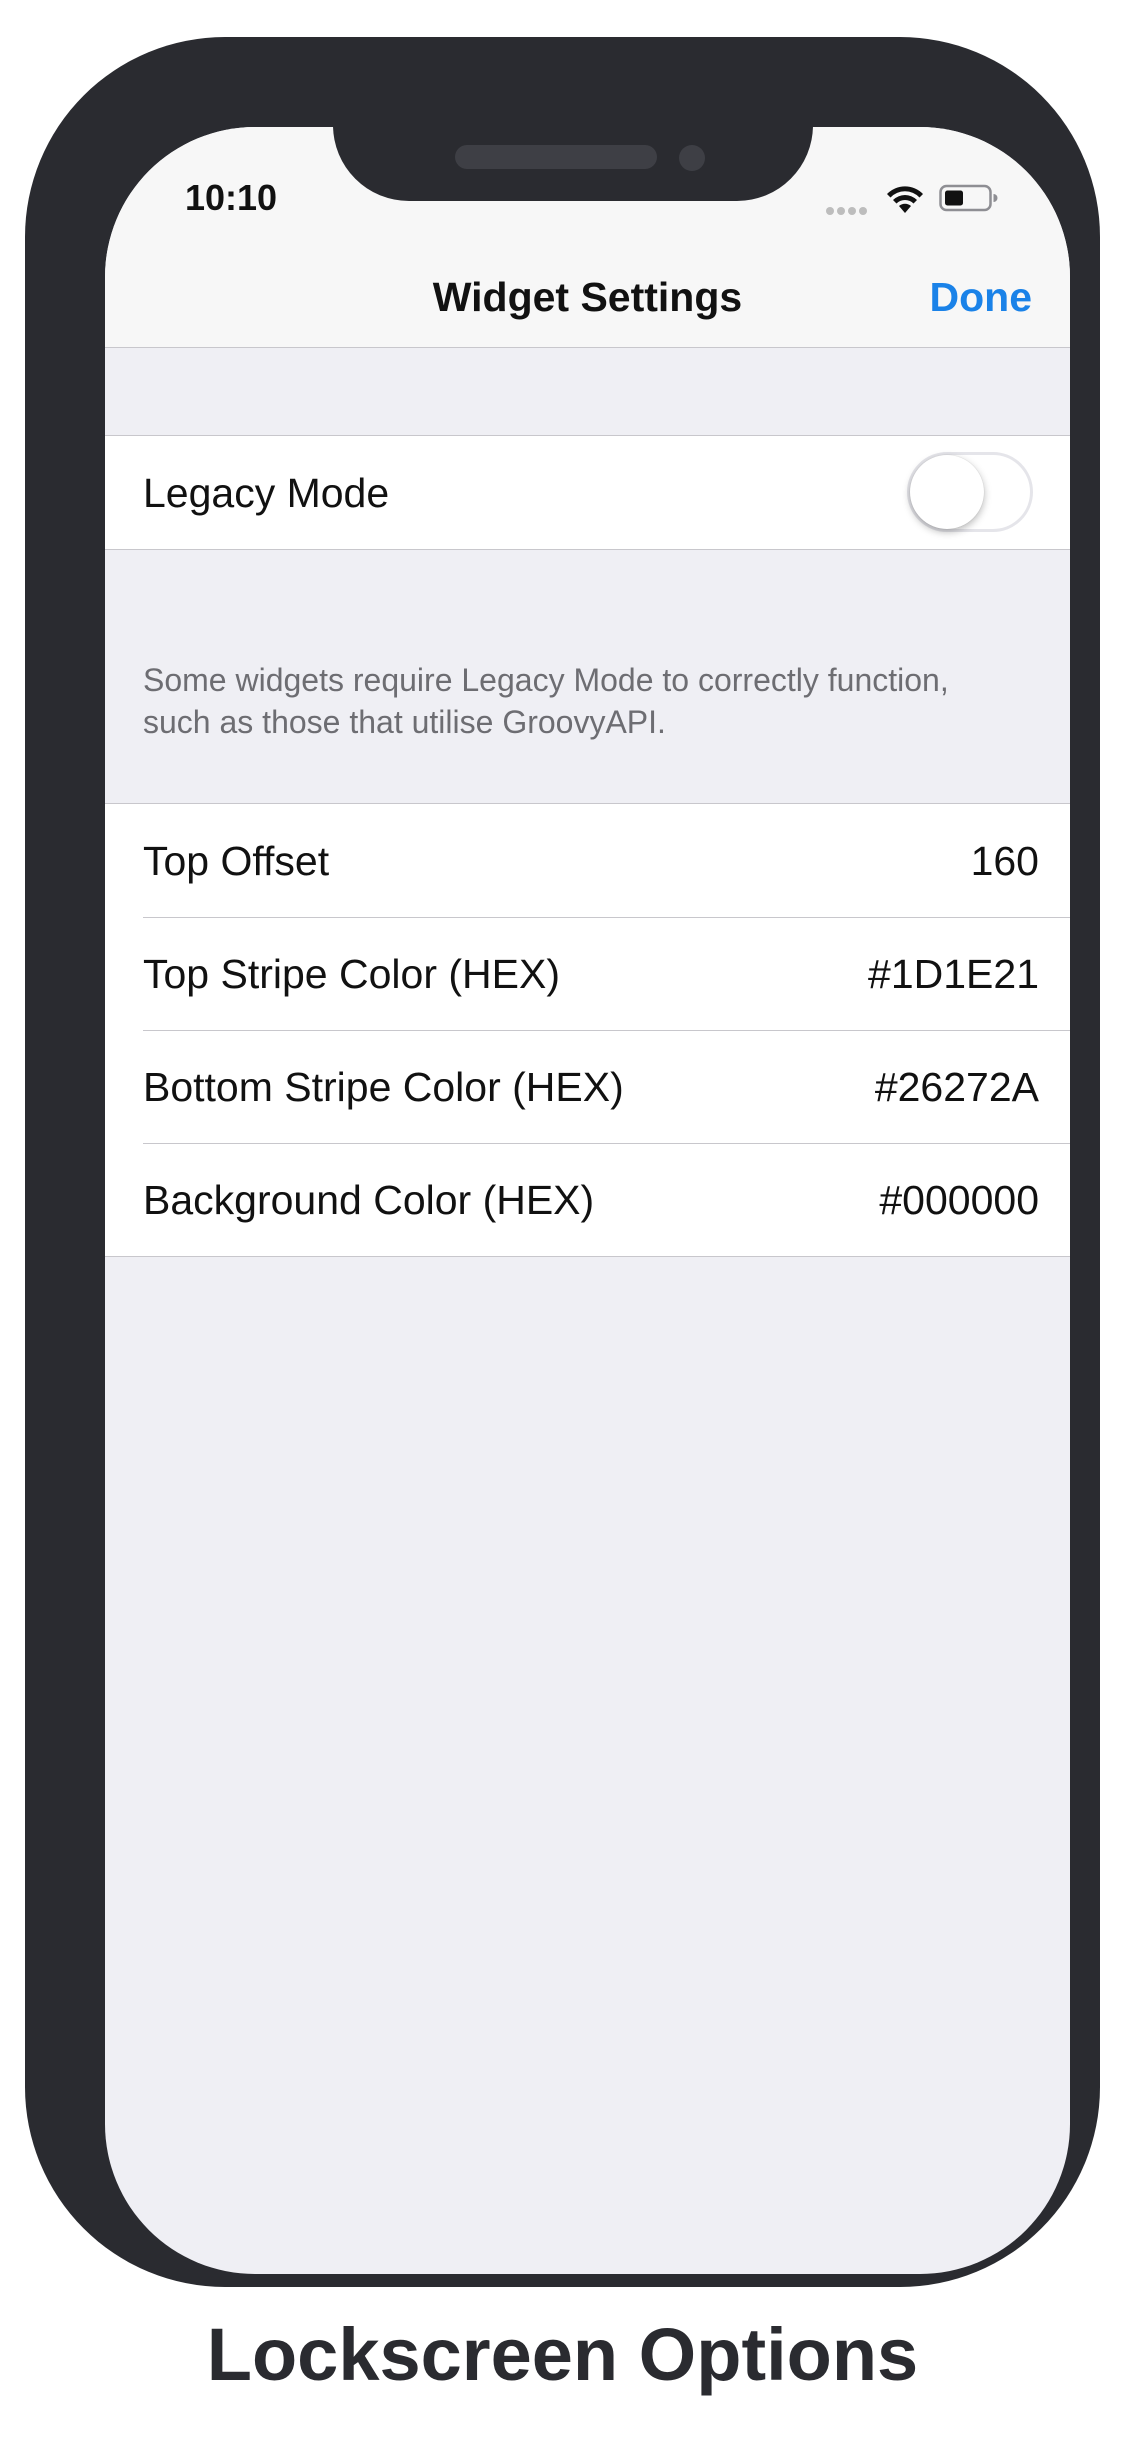 The width and height of the screenshot is (1125, 2439). I want to click on setting-row-background-color: Background Color (HEX) #000000, so click(587, 1199).